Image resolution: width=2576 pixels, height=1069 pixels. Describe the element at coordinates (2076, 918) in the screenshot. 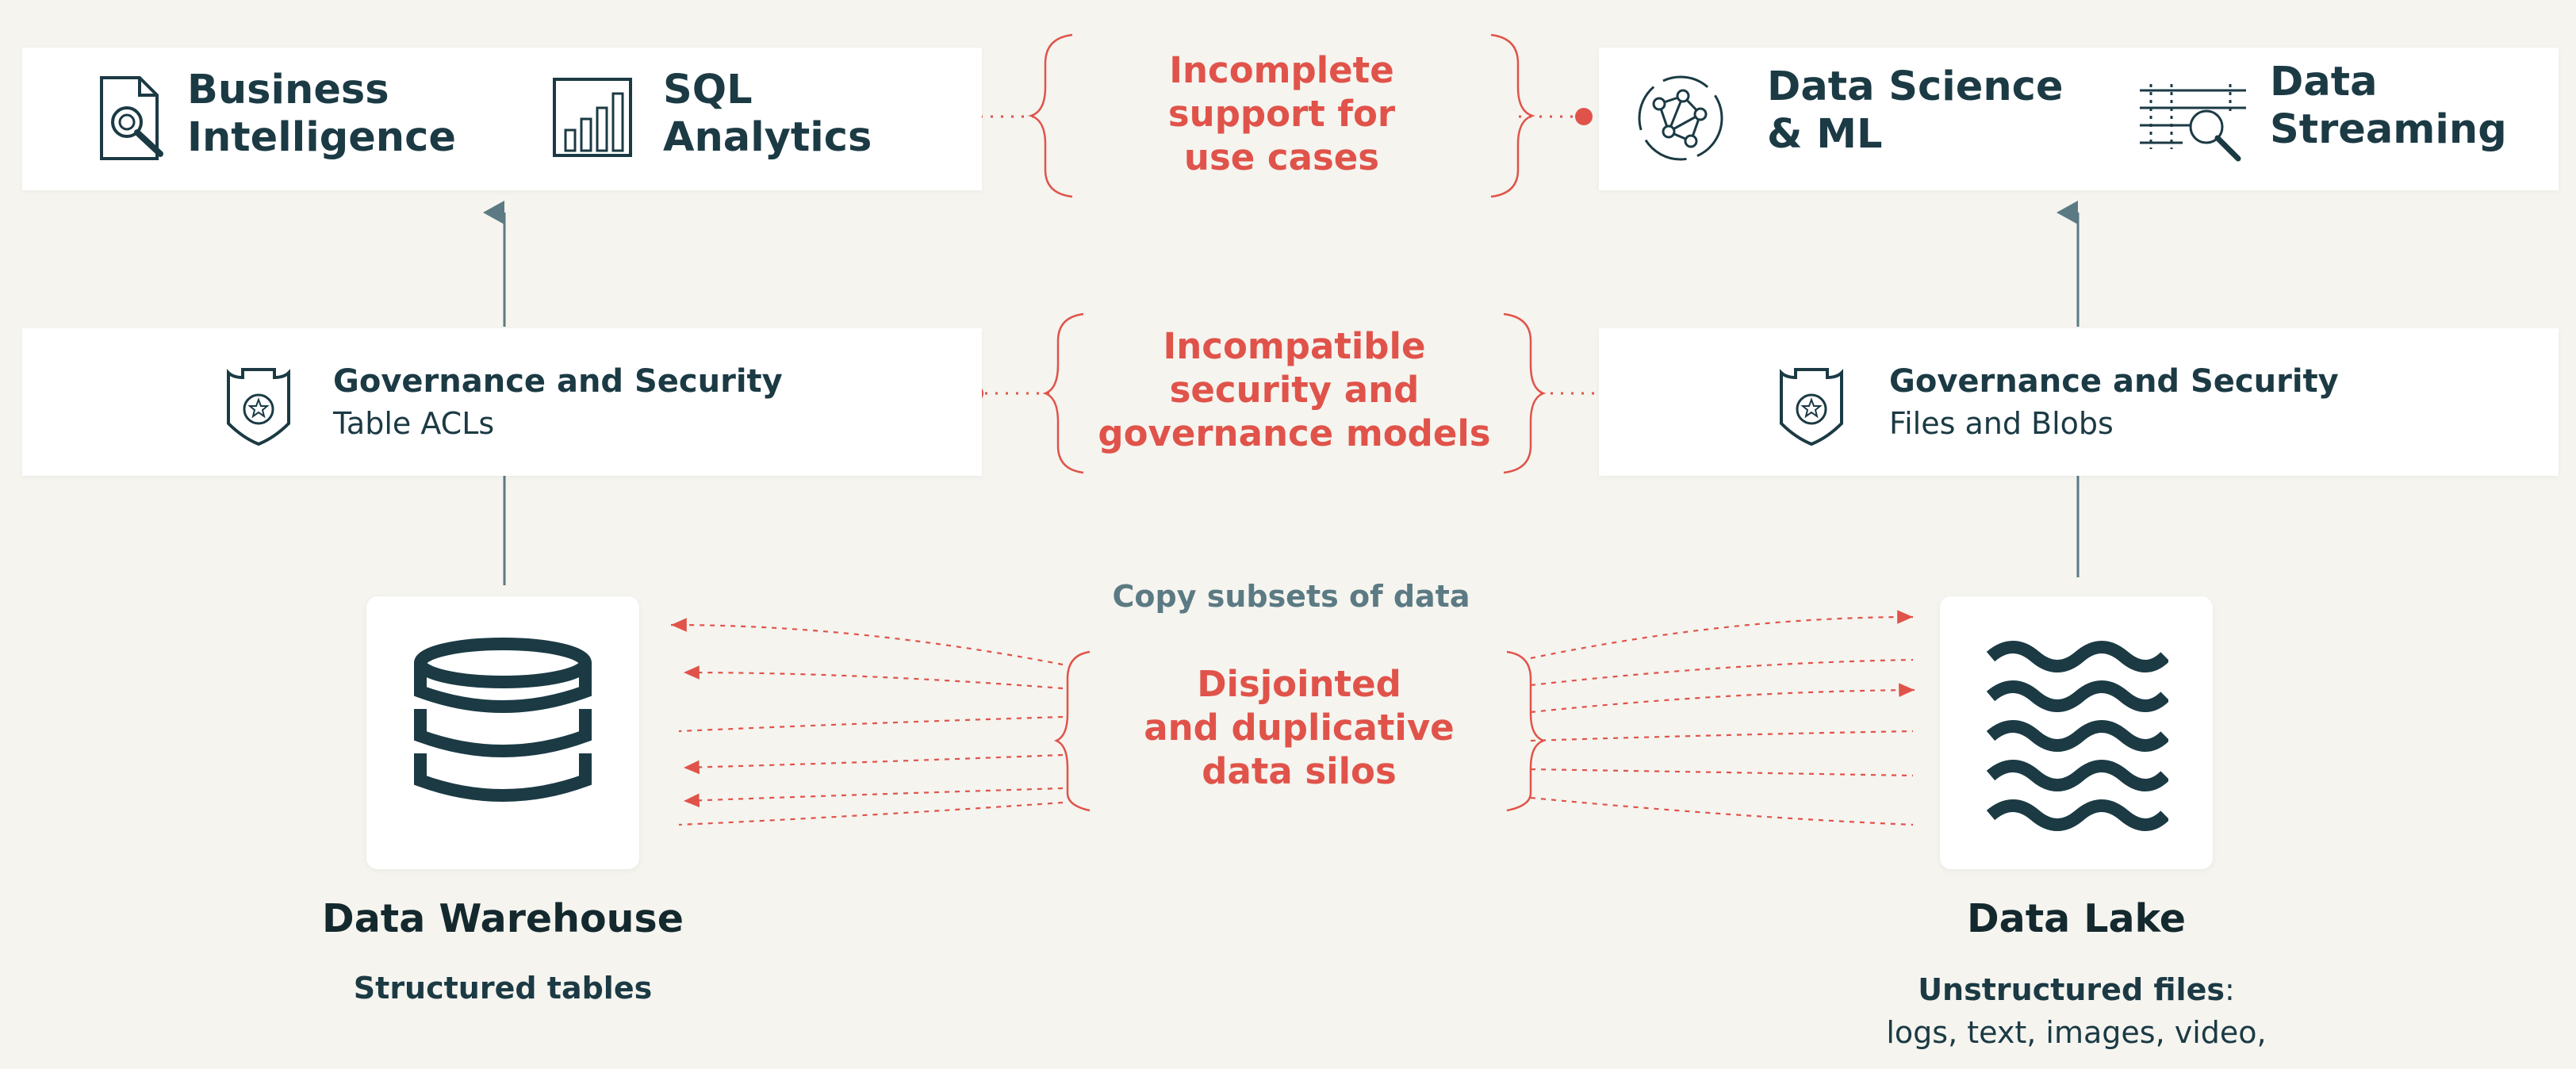

I see `data-lake-title: Data Lake` at that location.